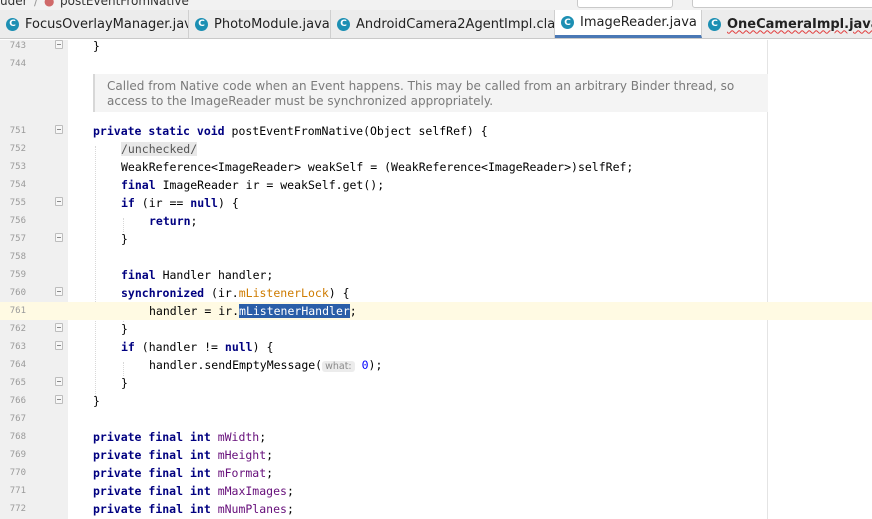  What do you see at coordinates (124, 4) in the screenshot?
I see `breadcrumb-item-method: postEventFromNative` at bounding box center [124, 4].